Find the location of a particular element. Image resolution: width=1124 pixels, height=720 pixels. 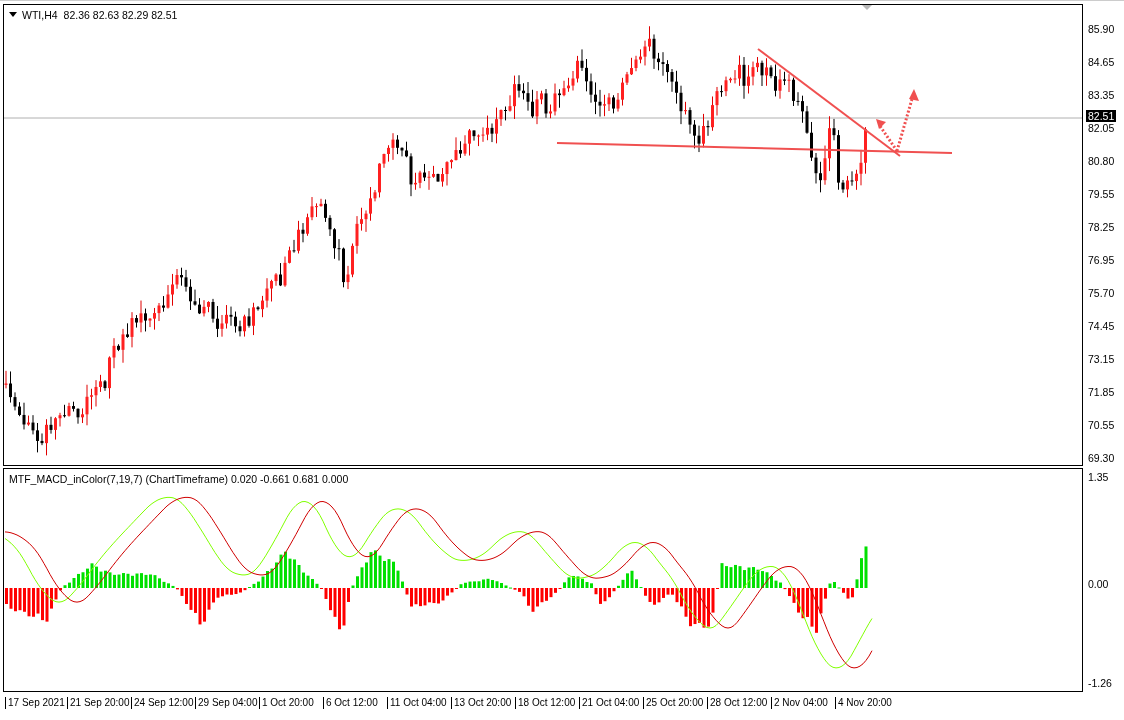

time-axis-label: 21 Sep 20:00 is located at coordinates (99, 703).